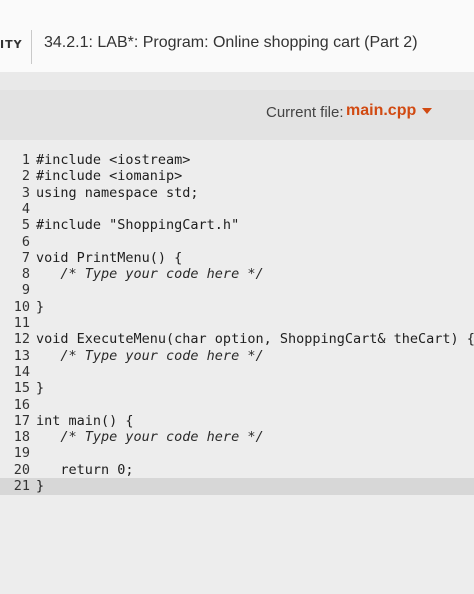  Describe the element at coordinates (31, 47) in the screenshot. I see `header-divider` at that location.